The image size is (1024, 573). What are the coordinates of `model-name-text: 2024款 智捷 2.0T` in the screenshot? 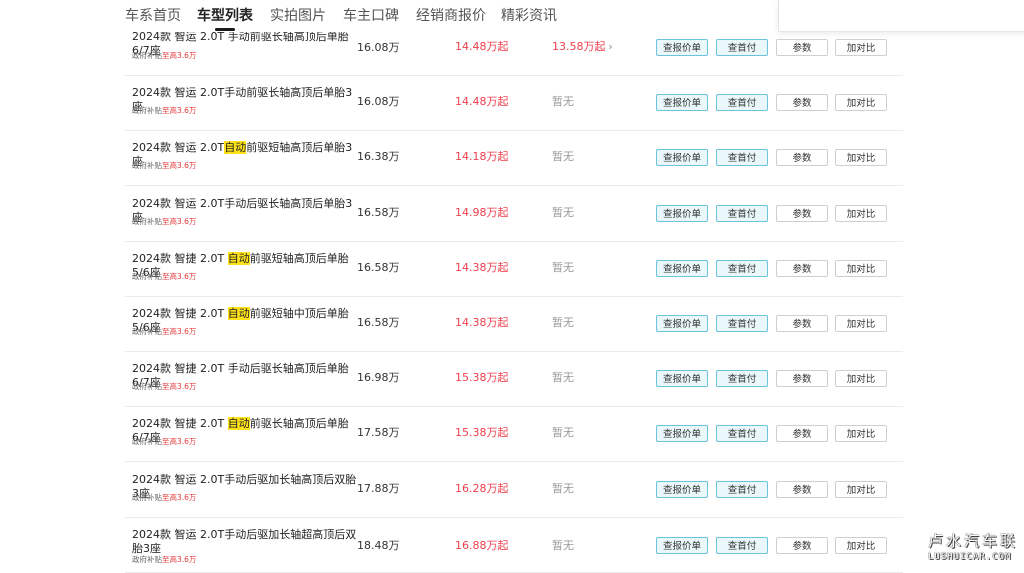 It's located at (180, 313).